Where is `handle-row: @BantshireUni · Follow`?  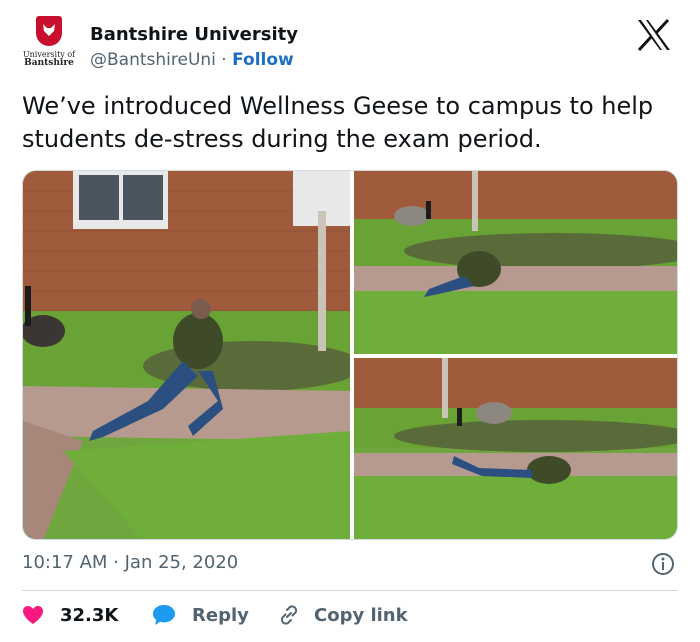 handle-row: @BantshireUni · Follow is located at coordinates (192, 60).